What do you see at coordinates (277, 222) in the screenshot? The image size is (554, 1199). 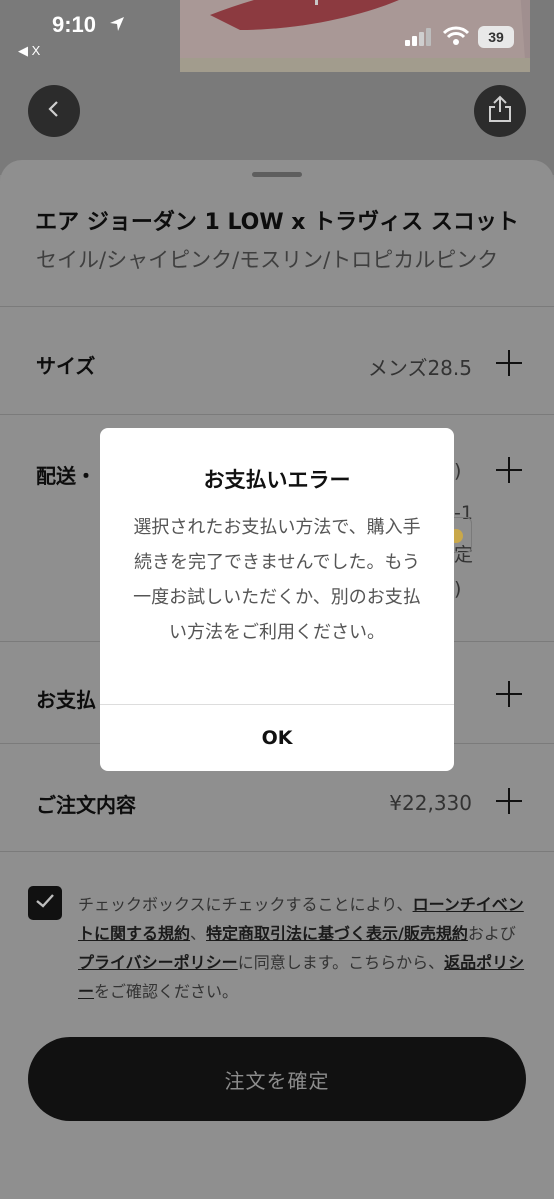 I see `product-name: エア ジョーダン 1 LOW x トラヴィス スコット` at bounding box center [277, 222].